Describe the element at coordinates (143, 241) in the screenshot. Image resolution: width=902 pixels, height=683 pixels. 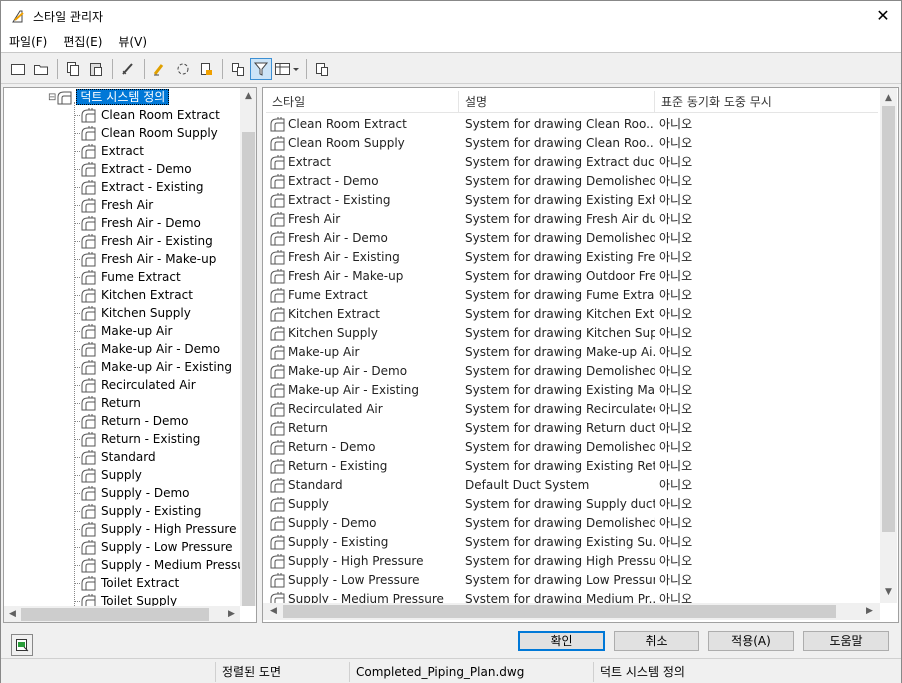
I see `tree-item: Fresh Air - Existing` at that location.